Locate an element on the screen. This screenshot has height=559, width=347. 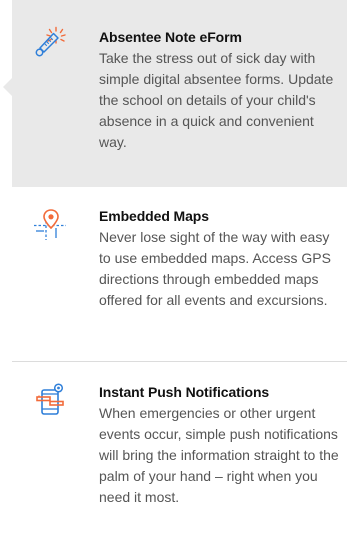
feature-title: Embedded Maps is located at coordinates (154, 216).